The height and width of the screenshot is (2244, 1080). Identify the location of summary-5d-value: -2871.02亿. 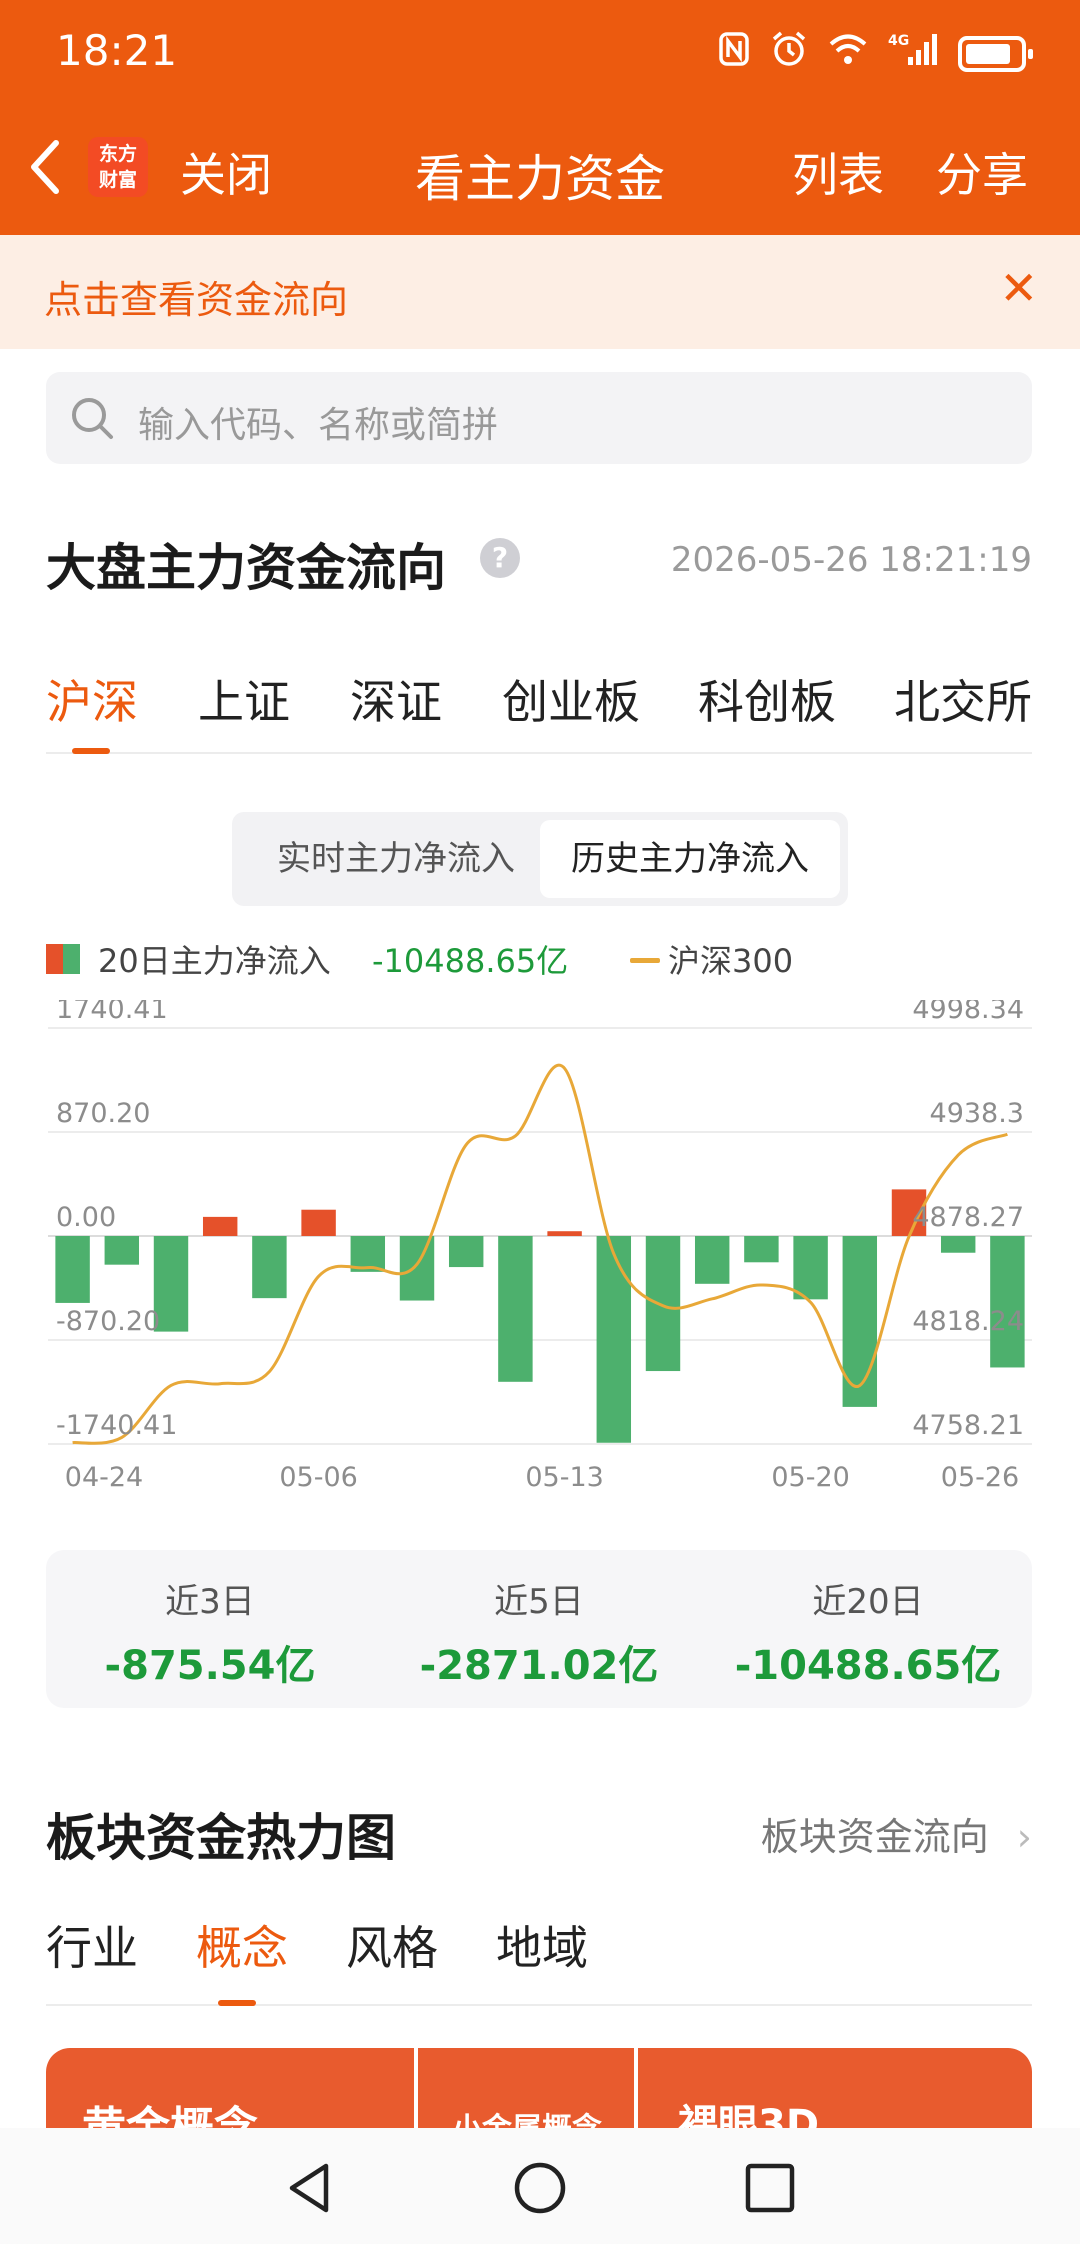
(539, 1666).